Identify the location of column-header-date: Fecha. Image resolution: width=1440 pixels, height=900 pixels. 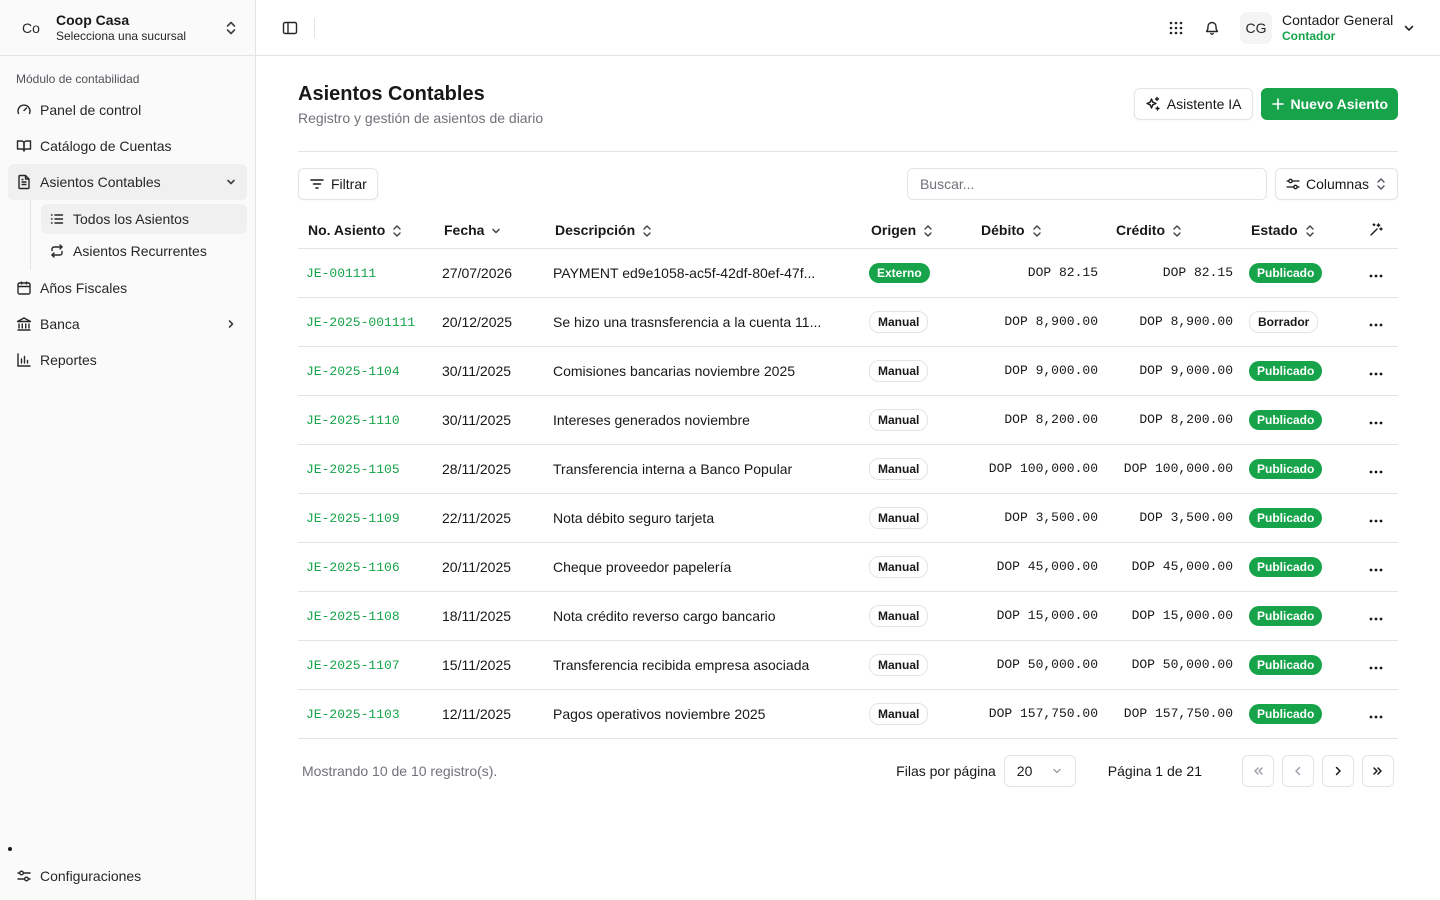
(489, 230).